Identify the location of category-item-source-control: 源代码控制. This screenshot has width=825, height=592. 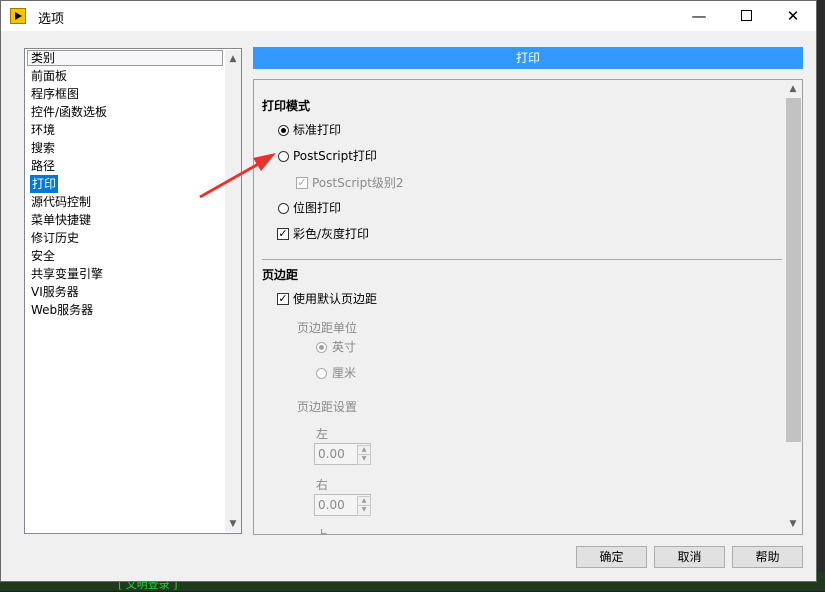
(127, 202).